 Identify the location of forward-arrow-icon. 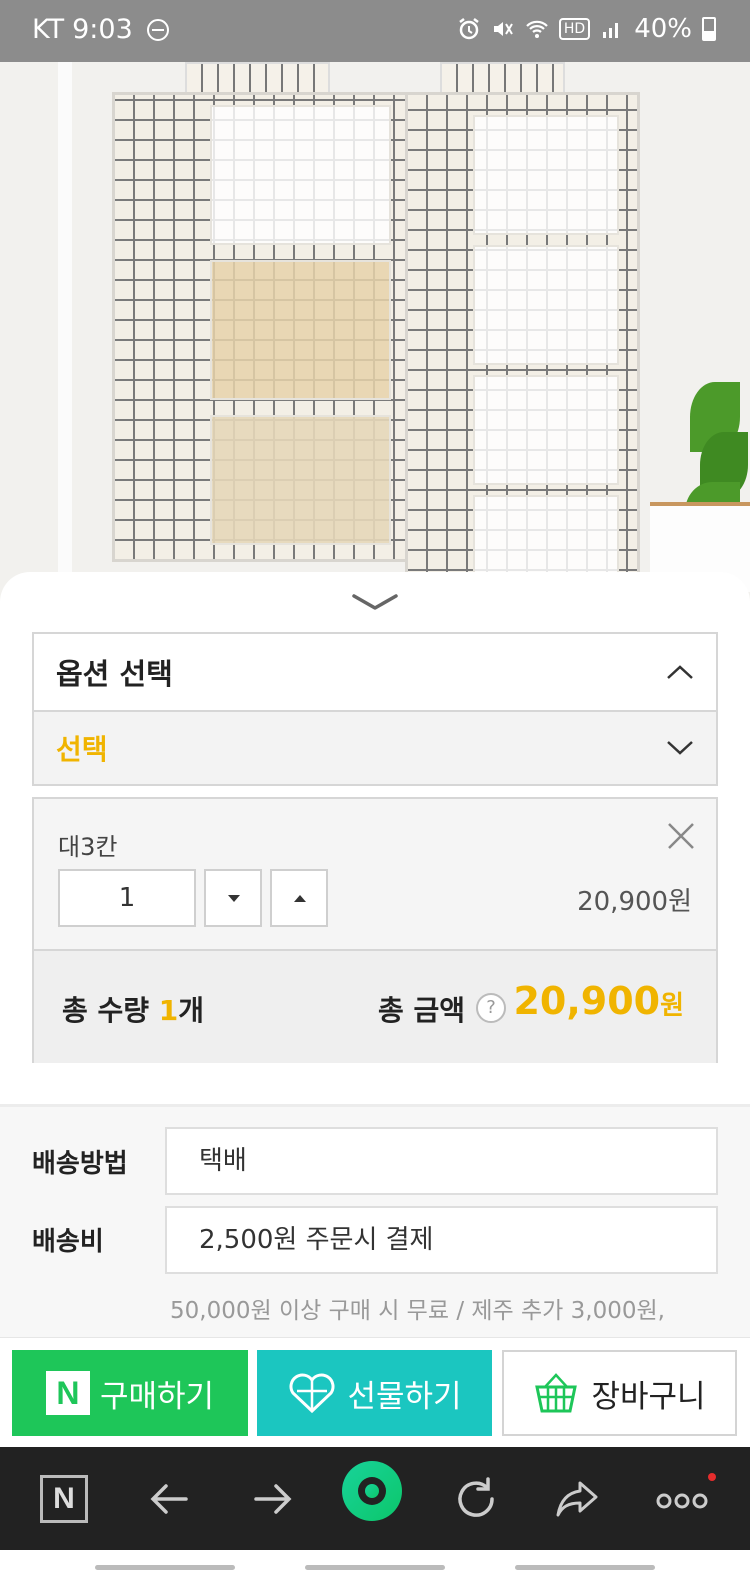
(272, 1499).